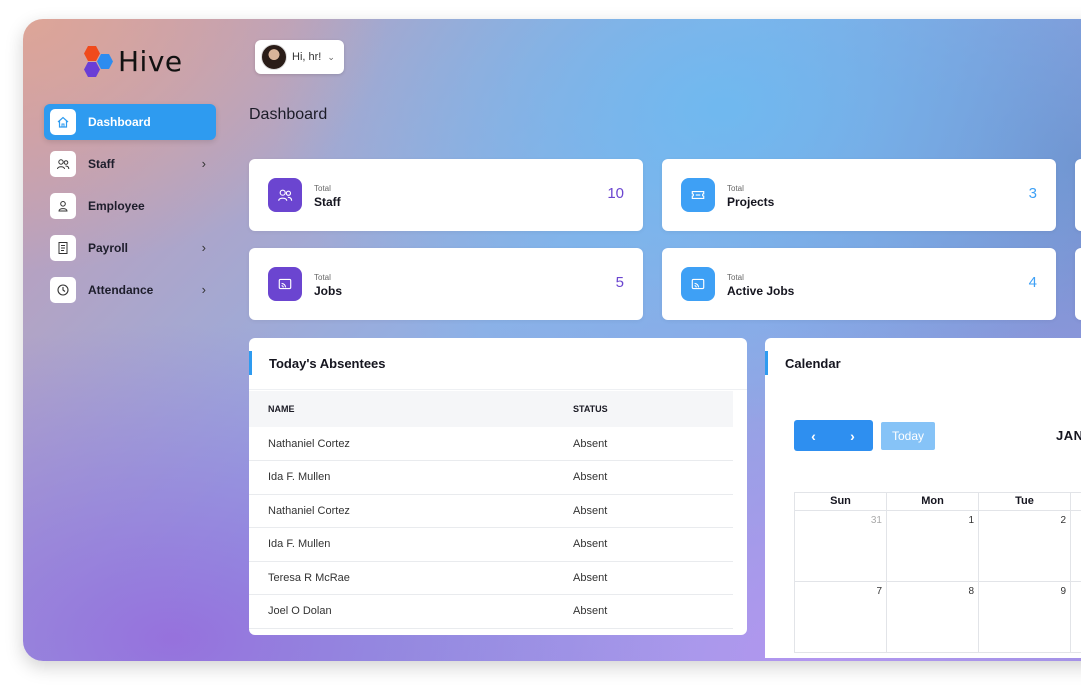 The image size is (1081, 688). I want to click on calendar-week: 7 8 9, so click(937, 617).